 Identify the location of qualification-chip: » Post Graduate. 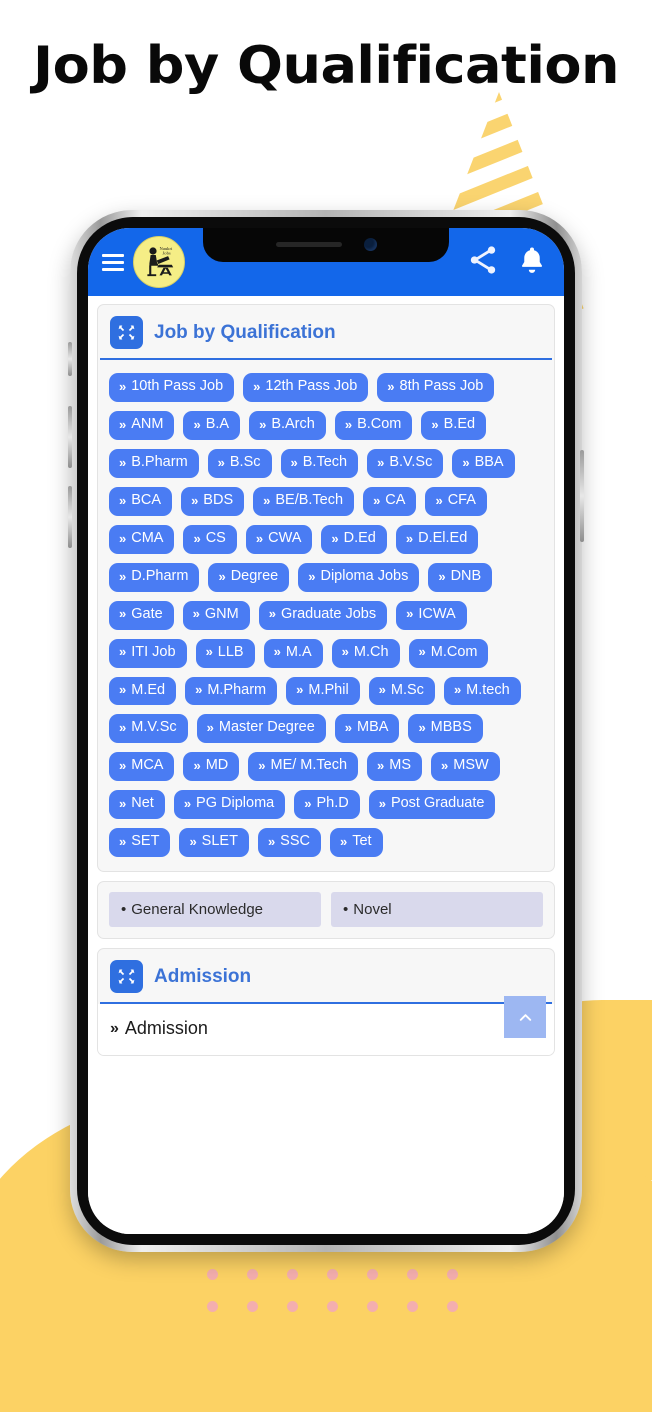
(432, 805).